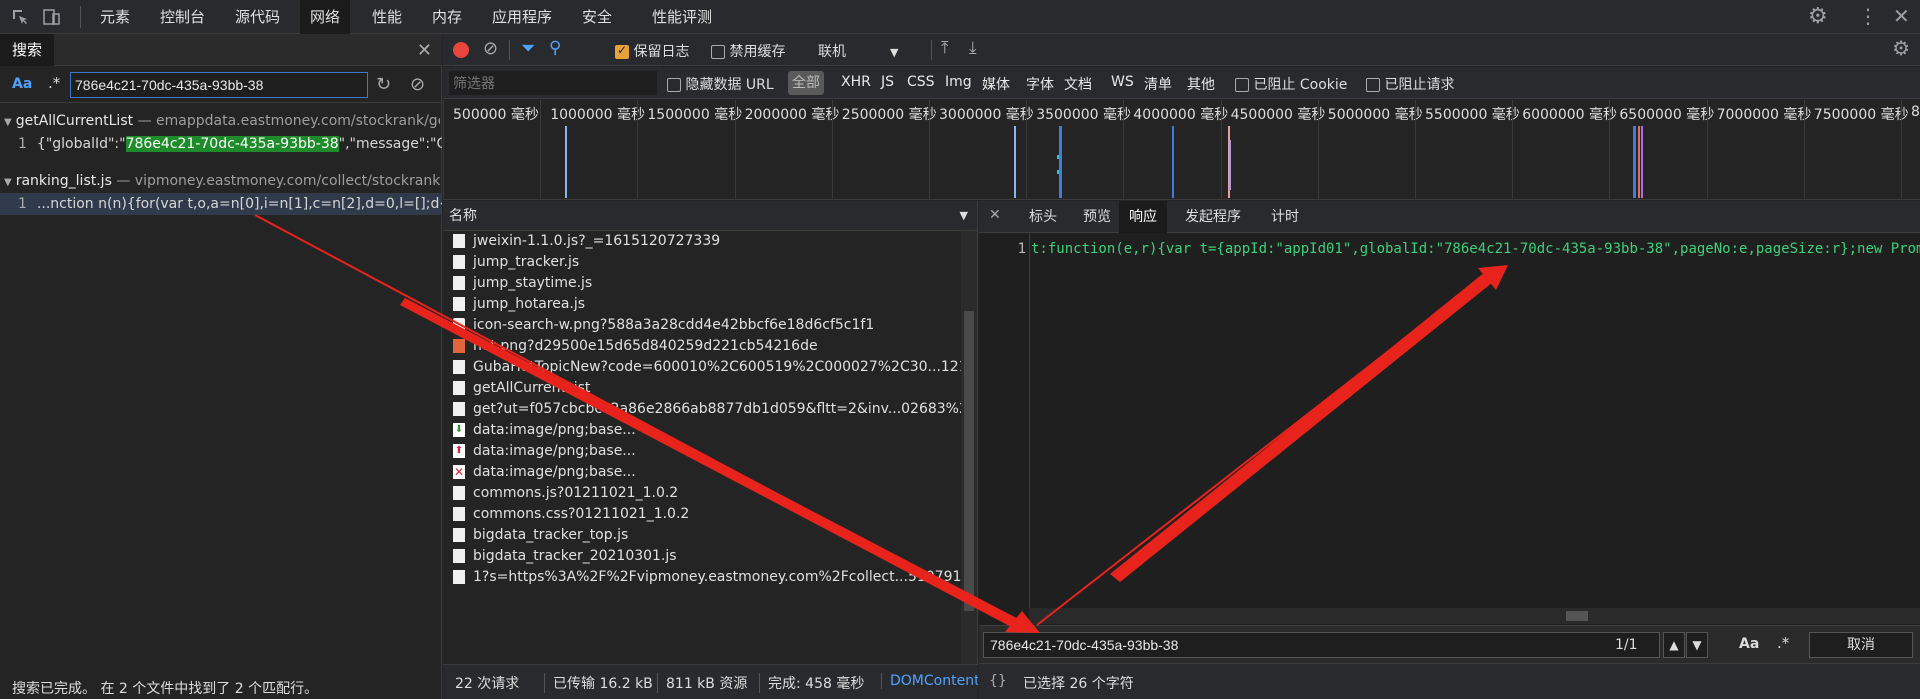 The height and width of the screenshot is (699, 1920). I want to click on timeline-tick-label: 2500000 毫秒, so click(889, 115).